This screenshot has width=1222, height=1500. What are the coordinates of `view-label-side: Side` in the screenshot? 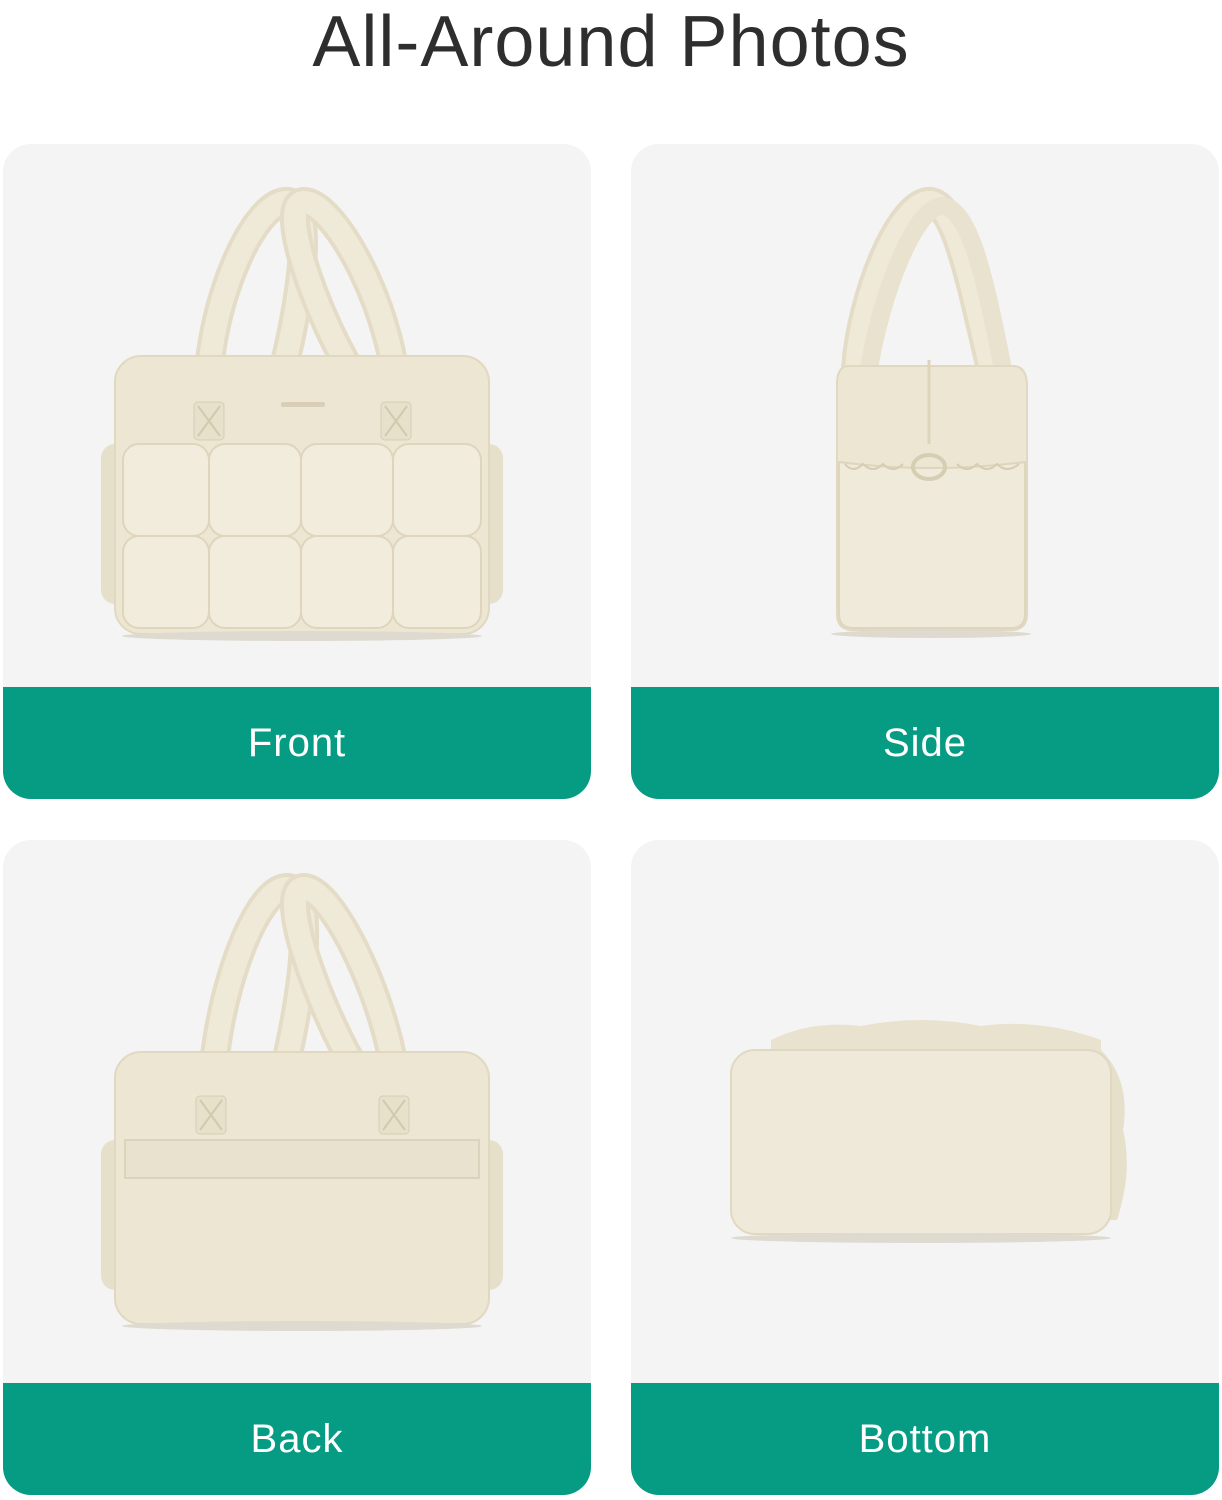 It's located at (925, 743).